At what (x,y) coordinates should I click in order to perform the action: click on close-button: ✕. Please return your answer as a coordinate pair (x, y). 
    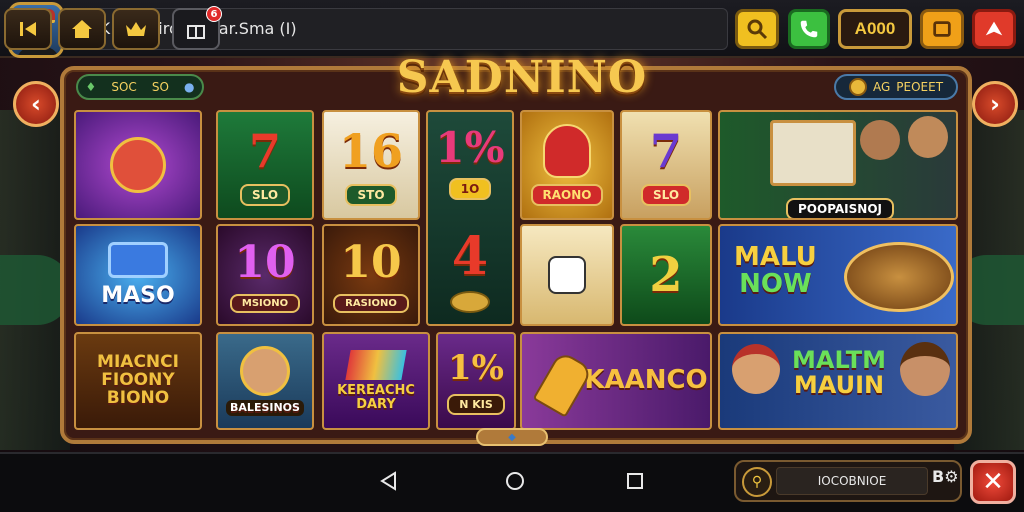
    Looking at the image, I should click on (993, 482).